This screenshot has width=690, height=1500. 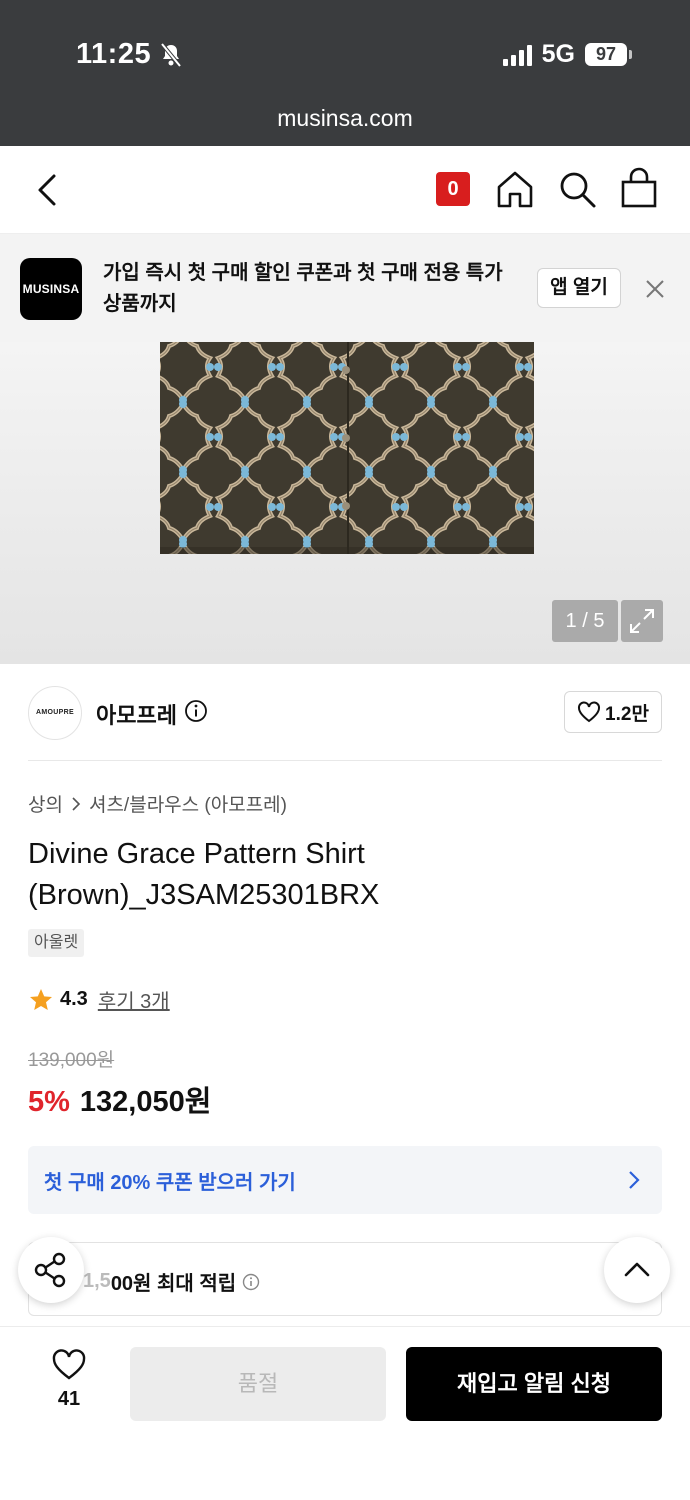 I want to click on chevron-up-icon, so click(x=637, y=1269).